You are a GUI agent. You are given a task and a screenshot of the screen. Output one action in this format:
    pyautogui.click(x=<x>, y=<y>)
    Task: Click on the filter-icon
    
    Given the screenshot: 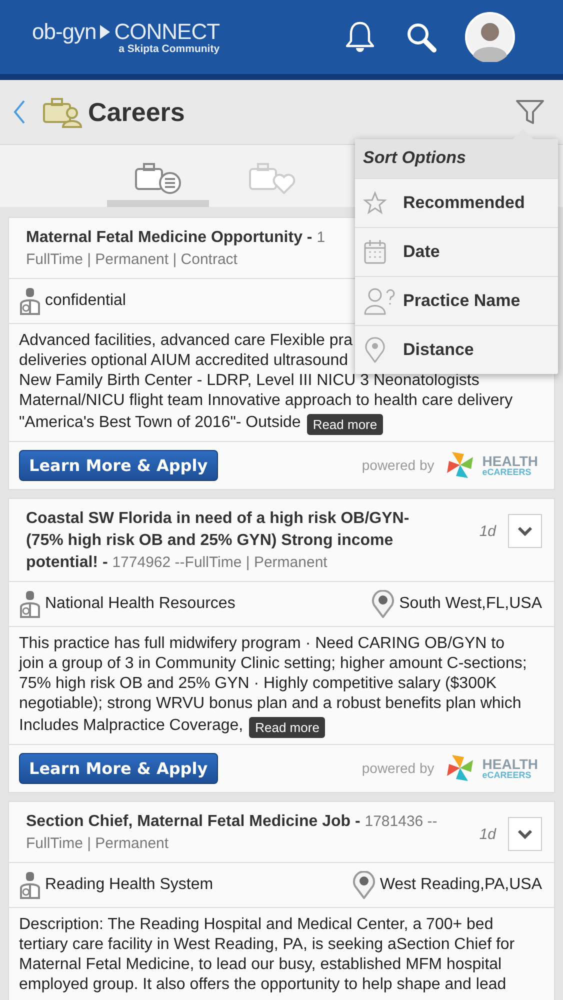 What is the action you would take?
    pyautogui.click(x=530, y=112)
    